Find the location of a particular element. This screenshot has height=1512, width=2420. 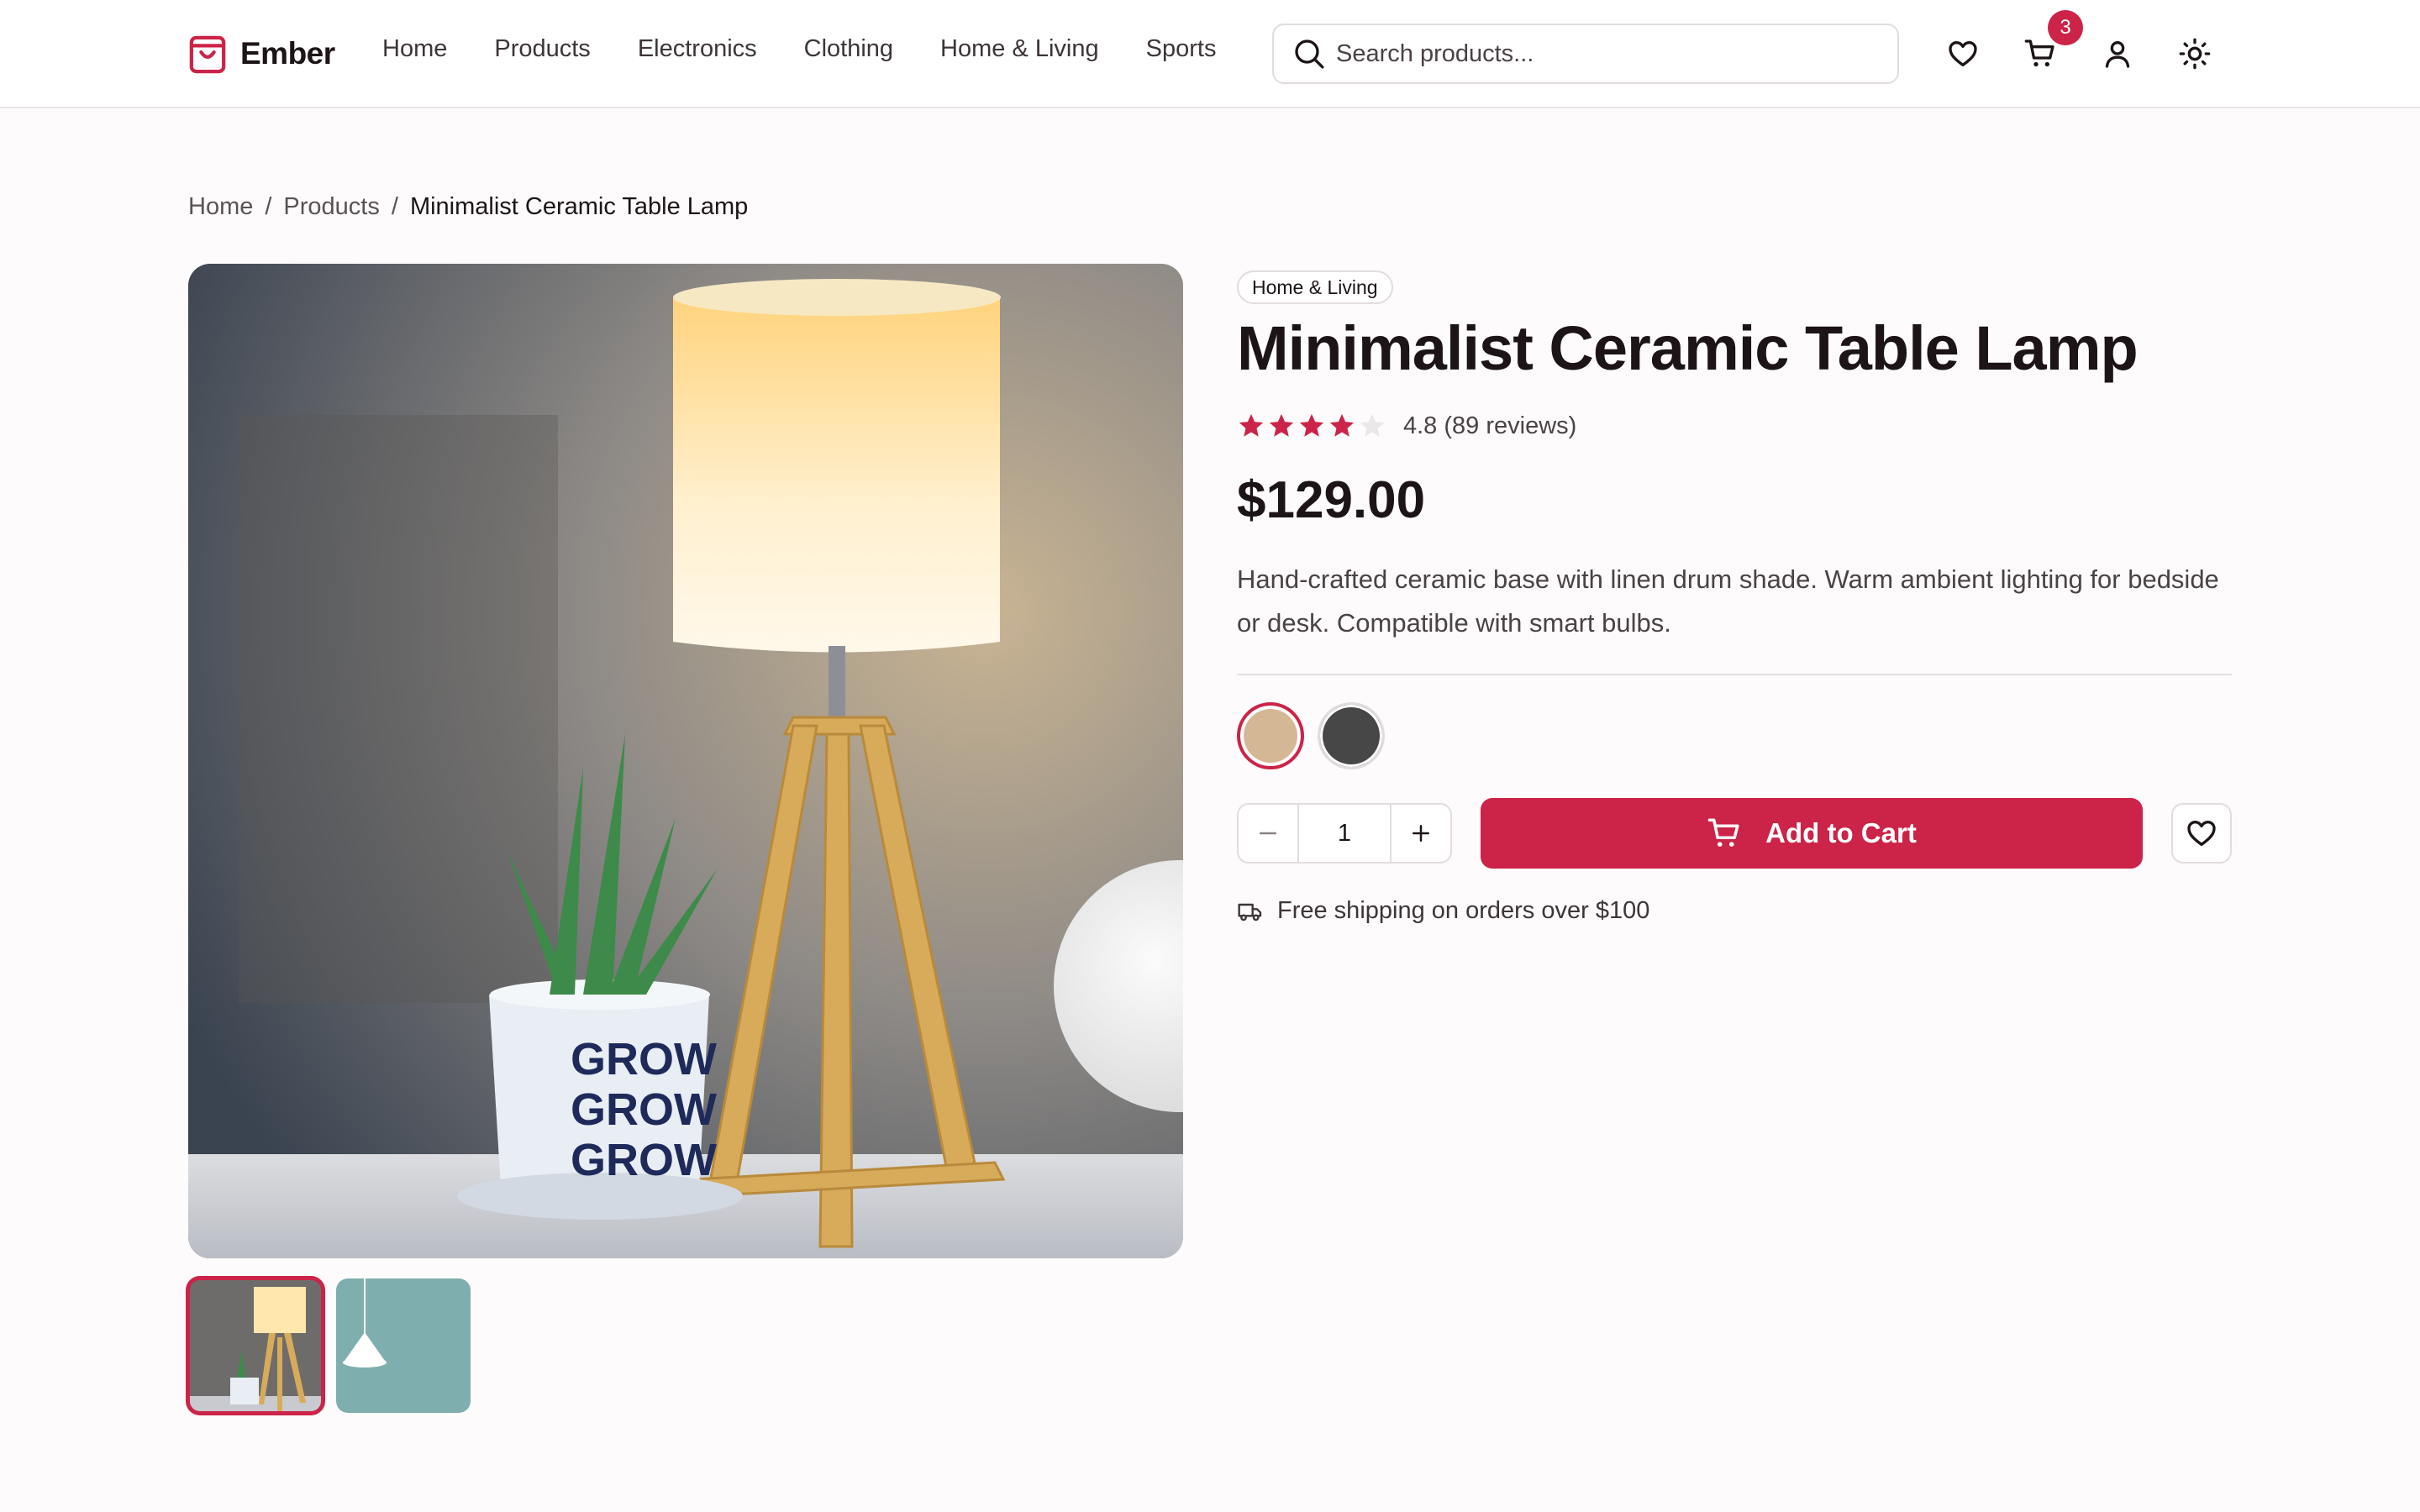

nav-products: Products is located at coordinates (542, 49).